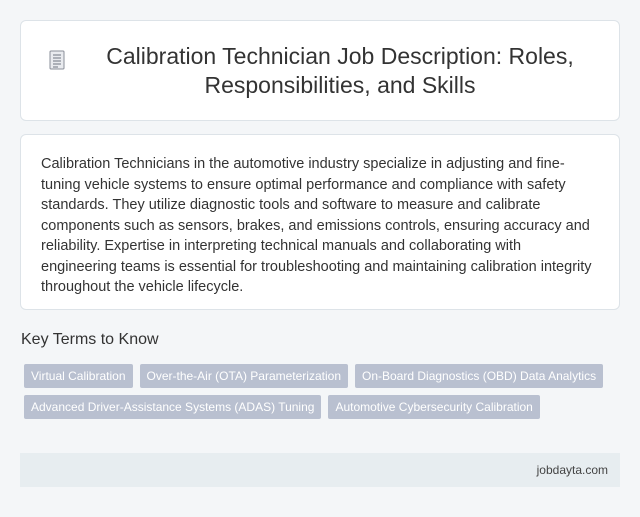  I want to click on footer: jobdayta.com, so click(320, 470).